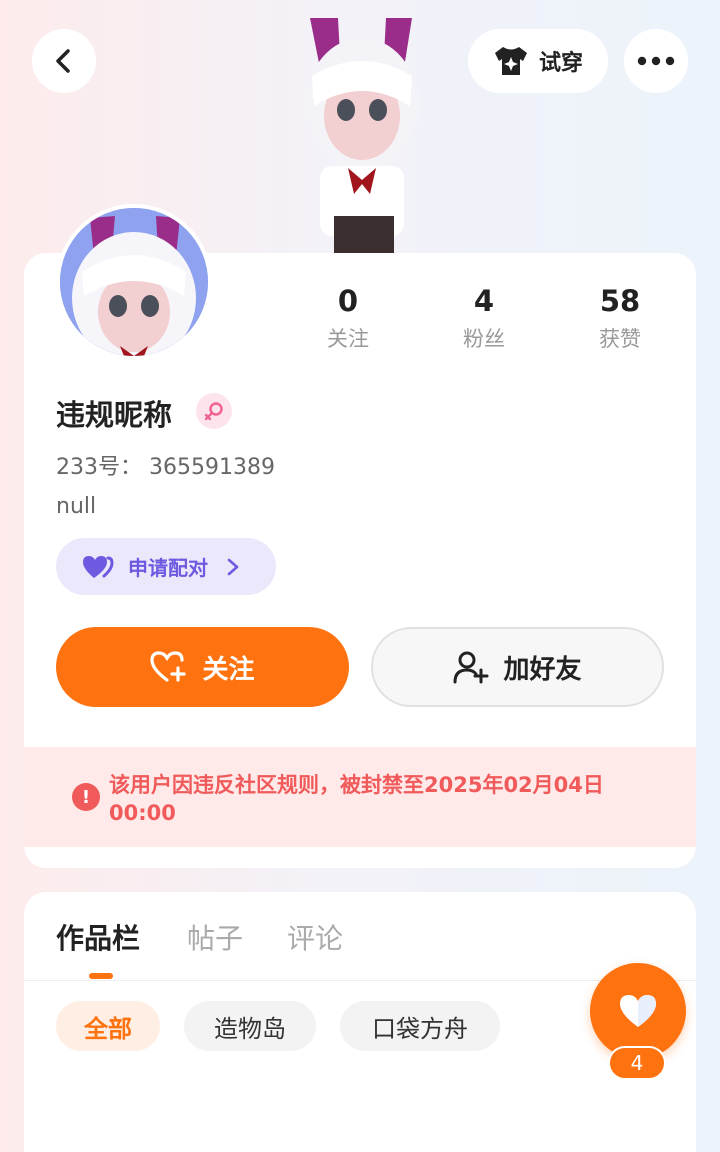 Image resolution: width=720 pixels, height=1152 pixels. Describe the element at coordinates (315, 937) in the screenshot. I see `tab-comments: 评论` at that location.